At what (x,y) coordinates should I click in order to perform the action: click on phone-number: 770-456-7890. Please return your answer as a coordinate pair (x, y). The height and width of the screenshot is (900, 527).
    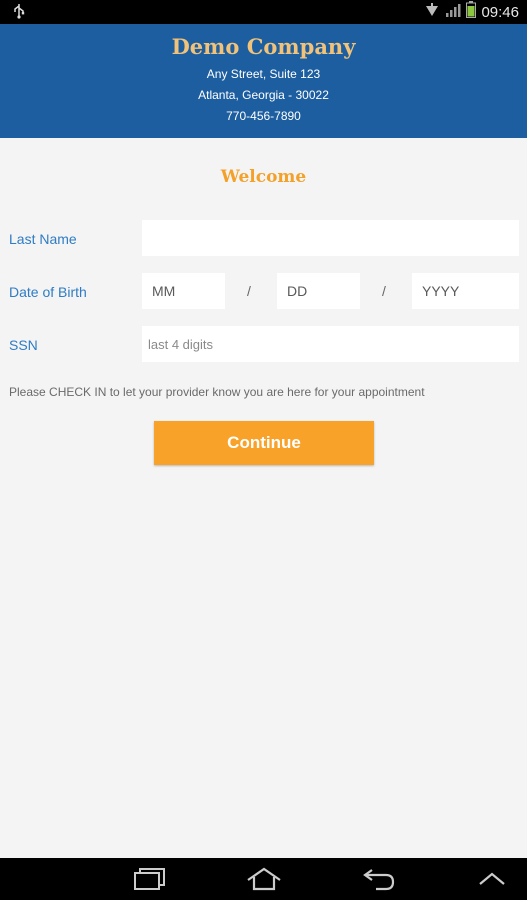
    Looking at the image, I should click on (263, 116).